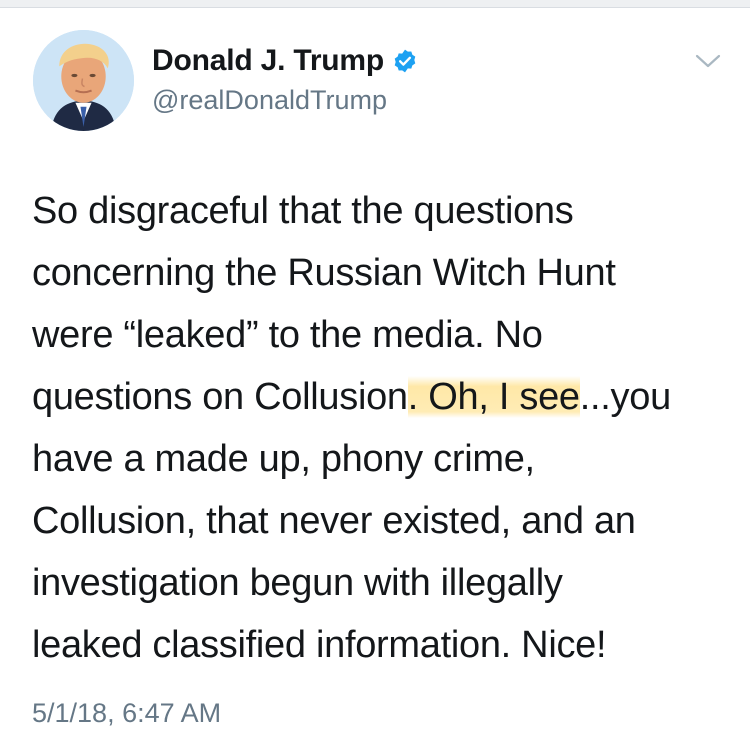 Image resolution: width=750 pixels, height=750 pixels. Describe the element at coordinates (287, 335) in the screenshot. I see `tweet-line: were “leaked” to the media. No` at that location.